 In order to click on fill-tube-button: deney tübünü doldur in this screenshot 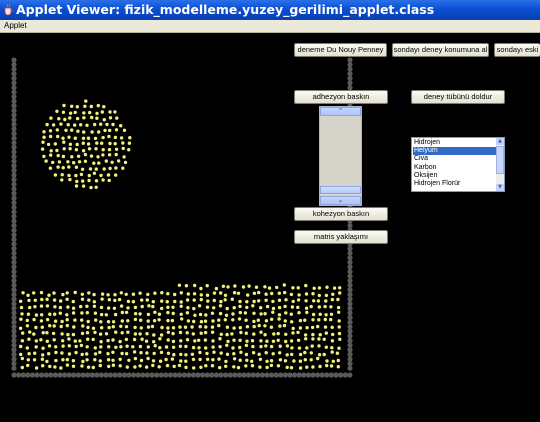, I will do `click(458, 97)`.